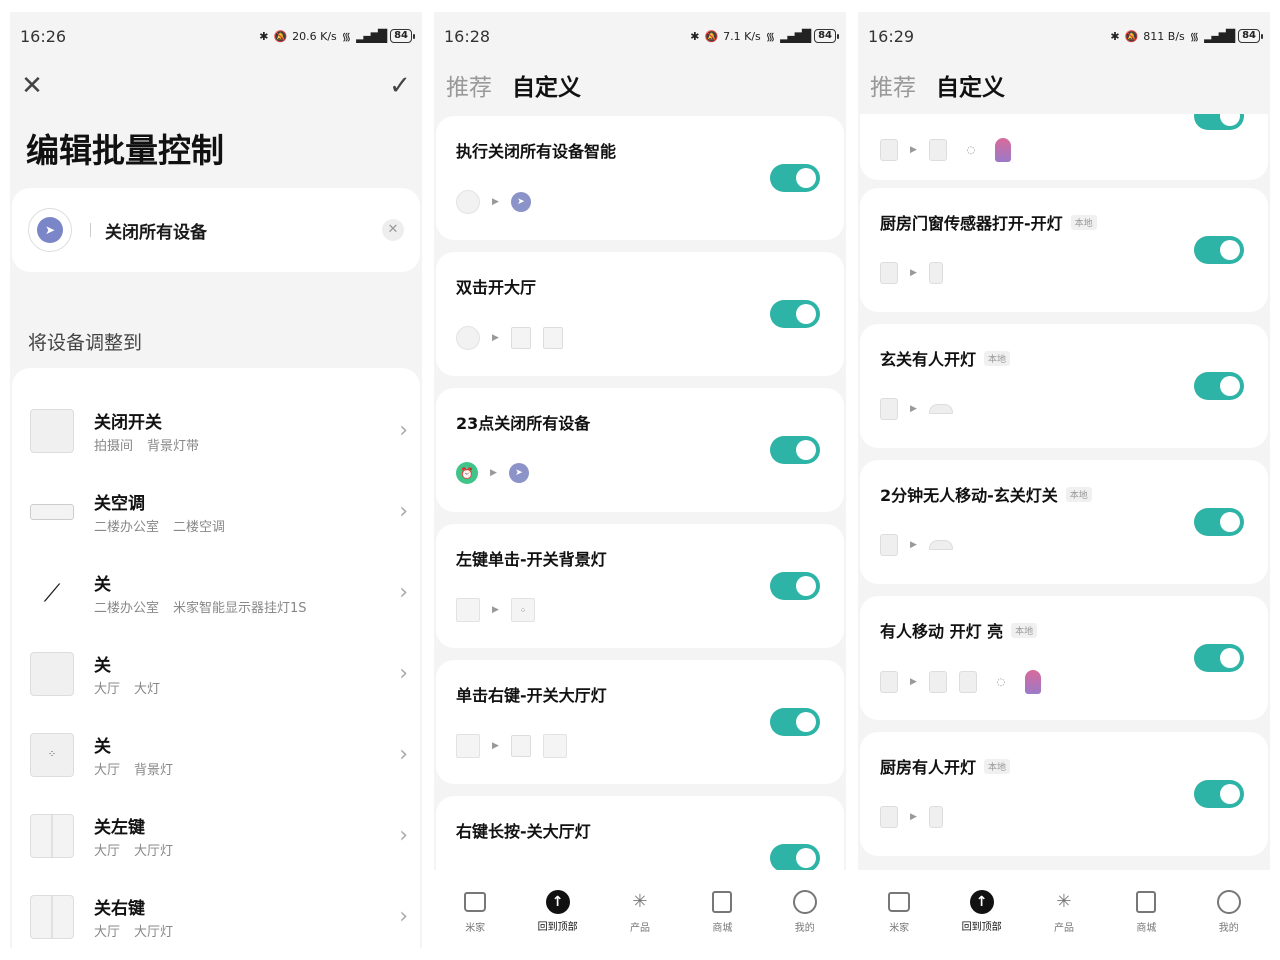  I want to click on net-speed: 7.1 K/s, so click(742, 36).